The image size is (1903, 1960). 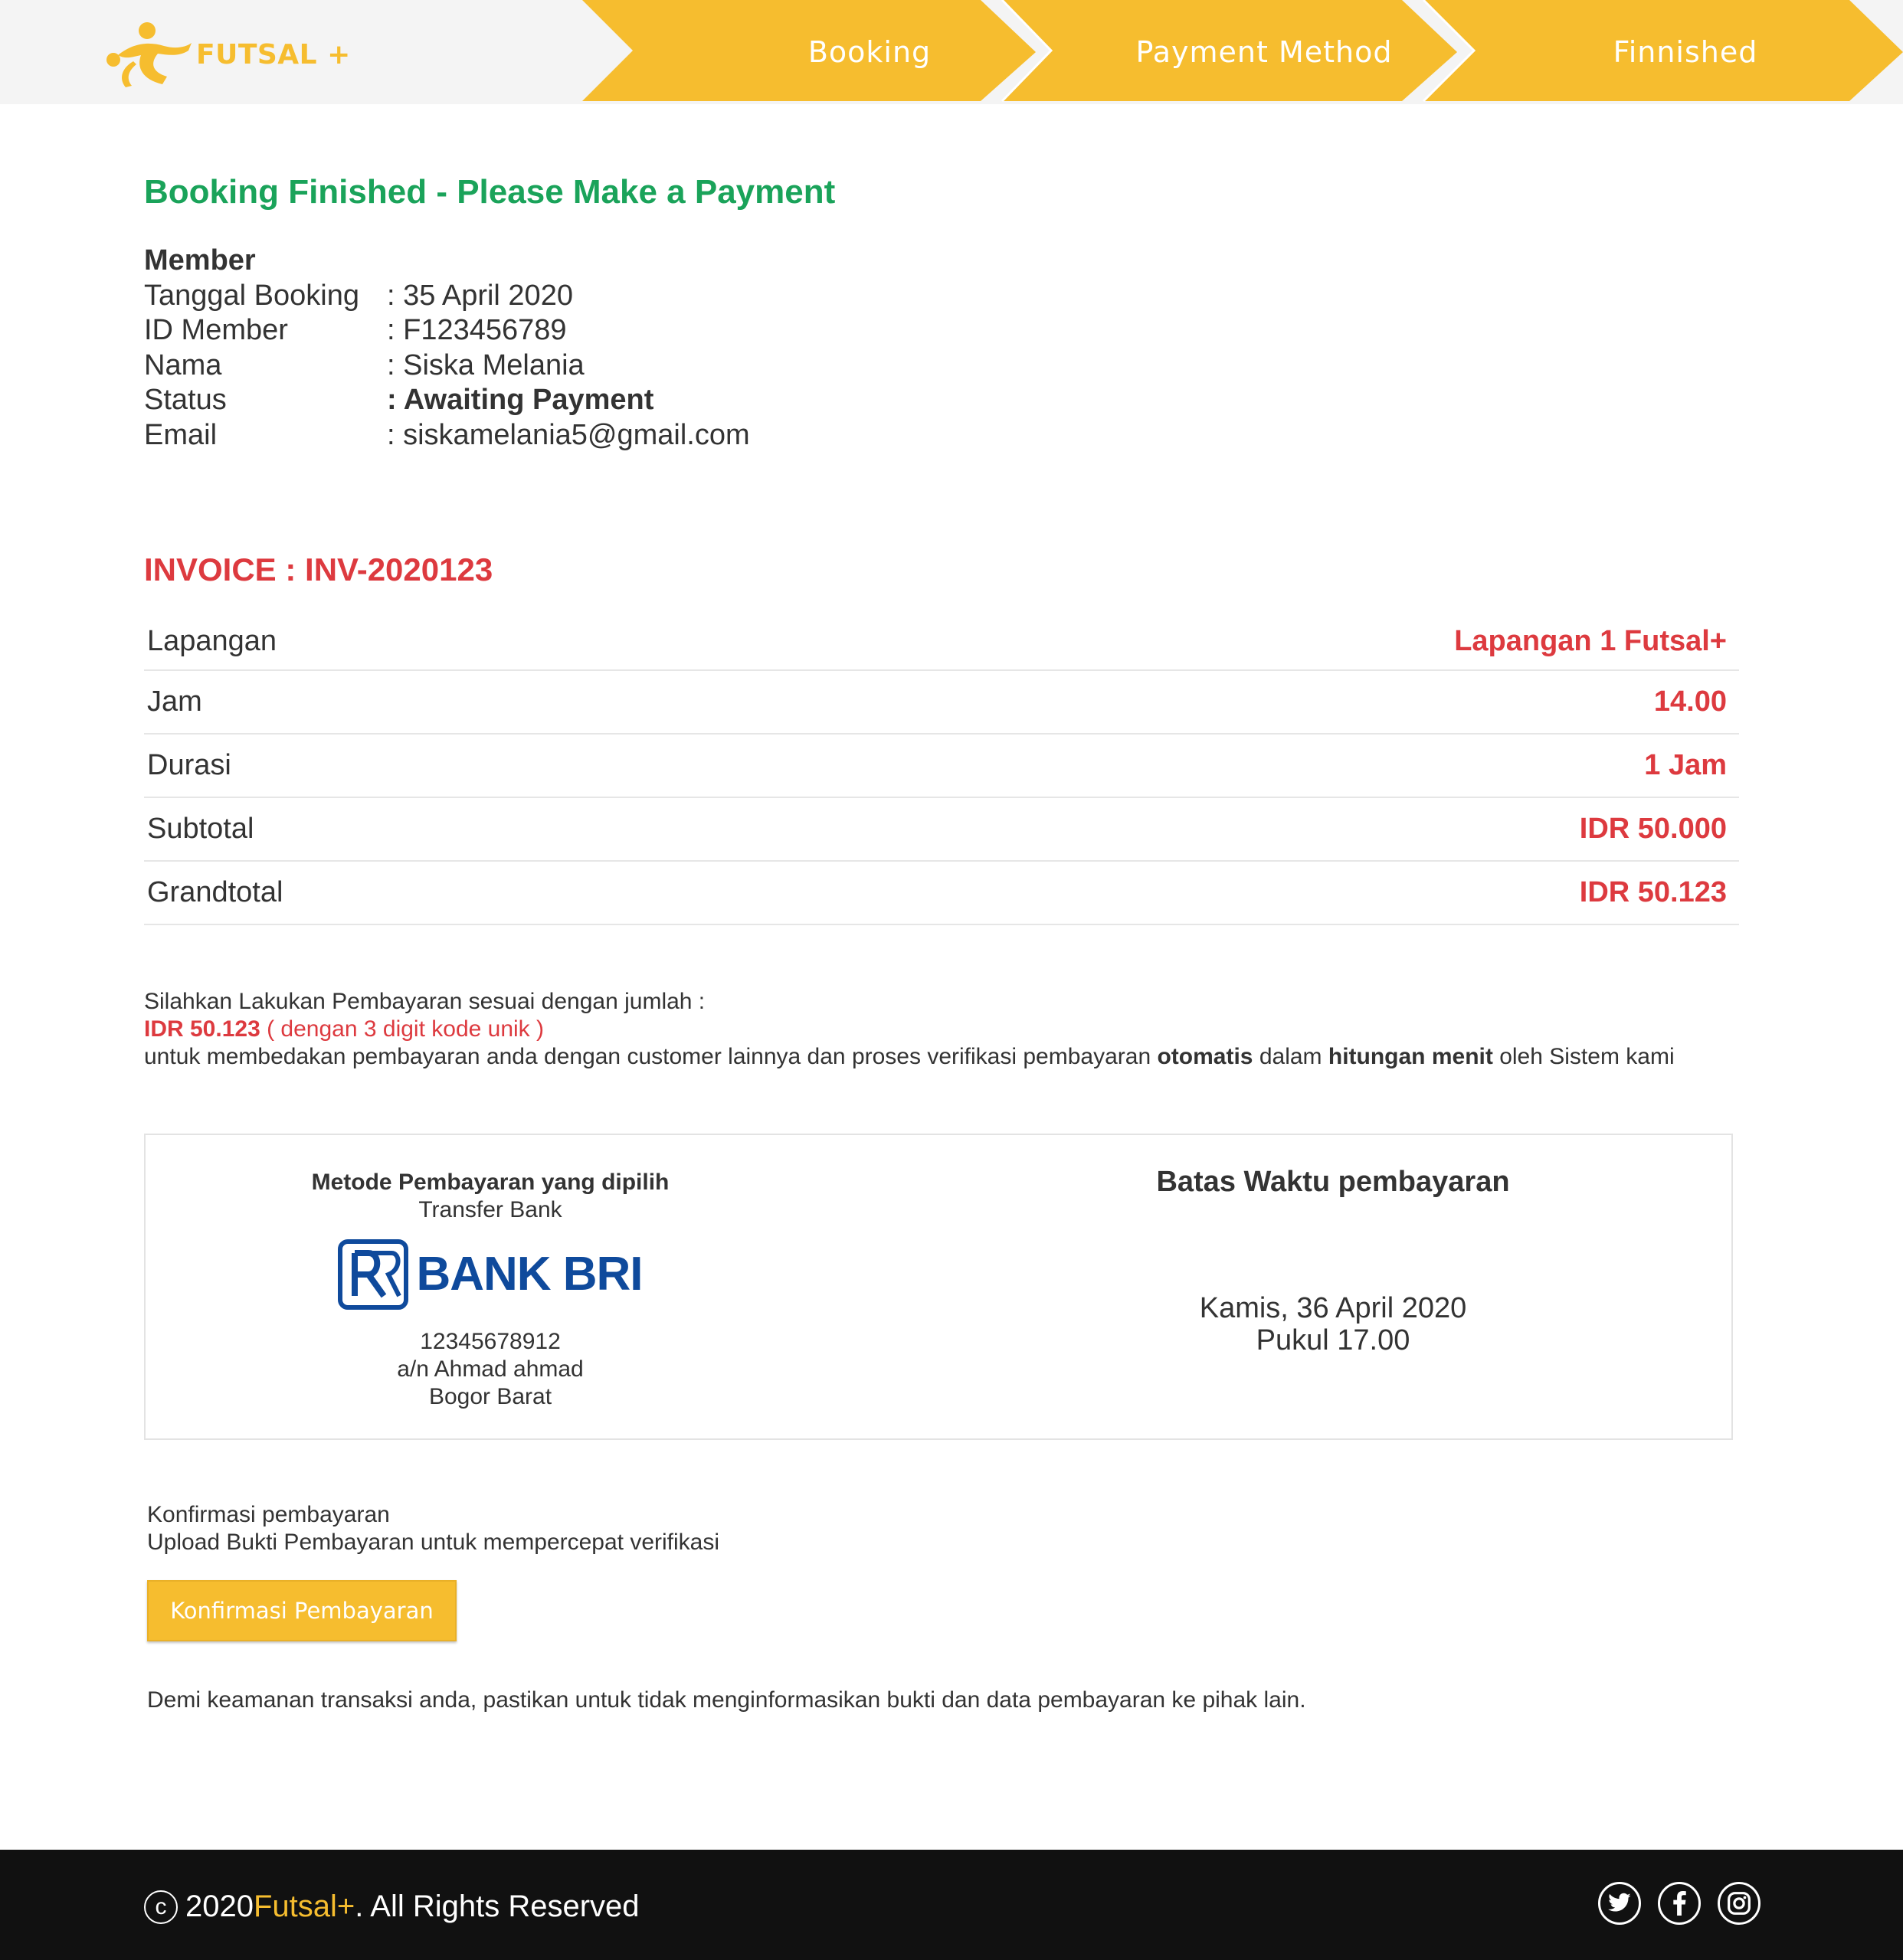 I want to click on row-value: 1 Jam, so click(x=1685, y=765).